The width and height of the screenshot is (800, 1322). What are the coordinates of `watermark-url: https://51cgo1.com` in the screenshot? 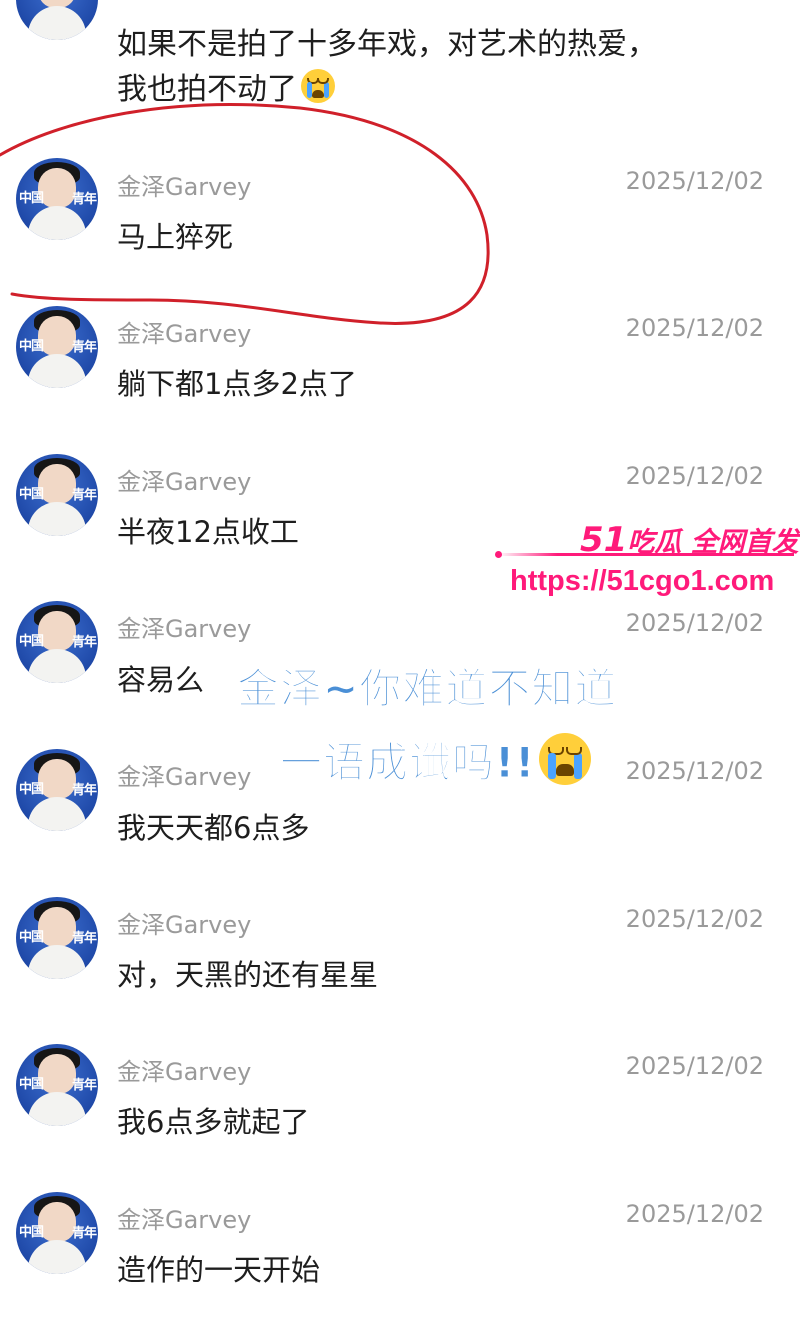 It's located at (642, 581).